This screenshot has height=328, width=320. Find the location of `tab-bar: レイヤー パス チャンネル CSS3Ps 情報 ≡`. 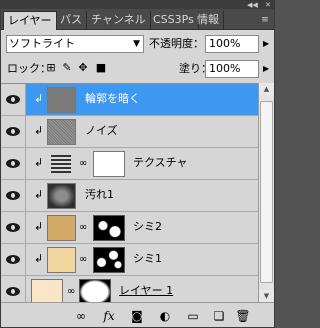

tab-bar: レイヤー パス チャンネル CSS3Ps 情報 ≡ is located at coordinates (137, 19).